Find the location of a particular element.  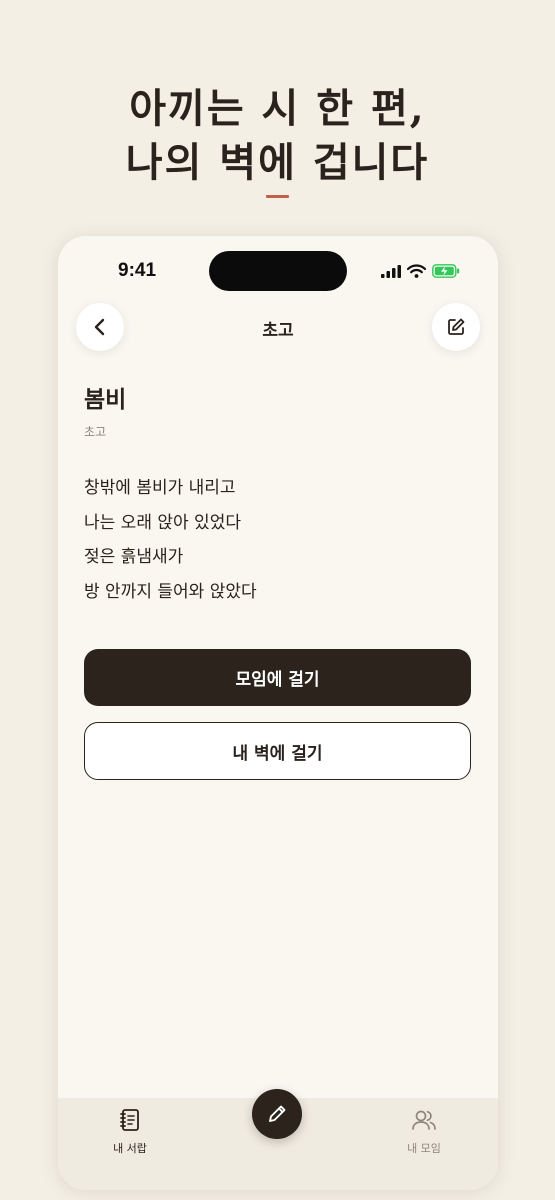

battery-charging-icon is located at coordinates (446, 271).